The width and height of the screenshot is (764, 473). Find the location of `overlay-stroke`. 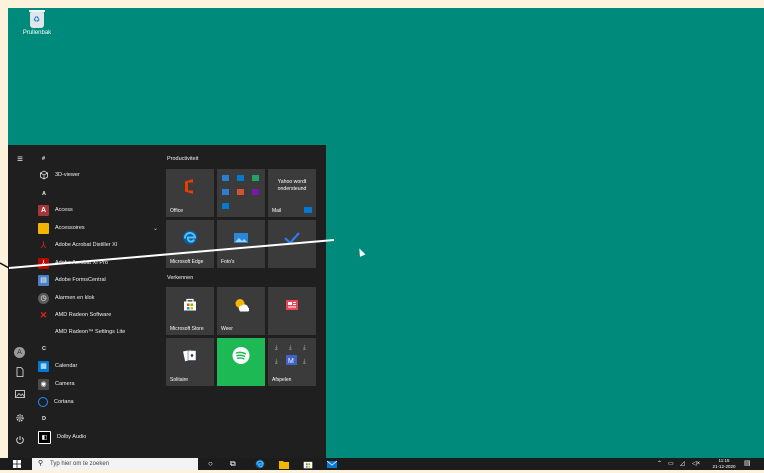

overlay-stroke is located at coordinates (167, 254).